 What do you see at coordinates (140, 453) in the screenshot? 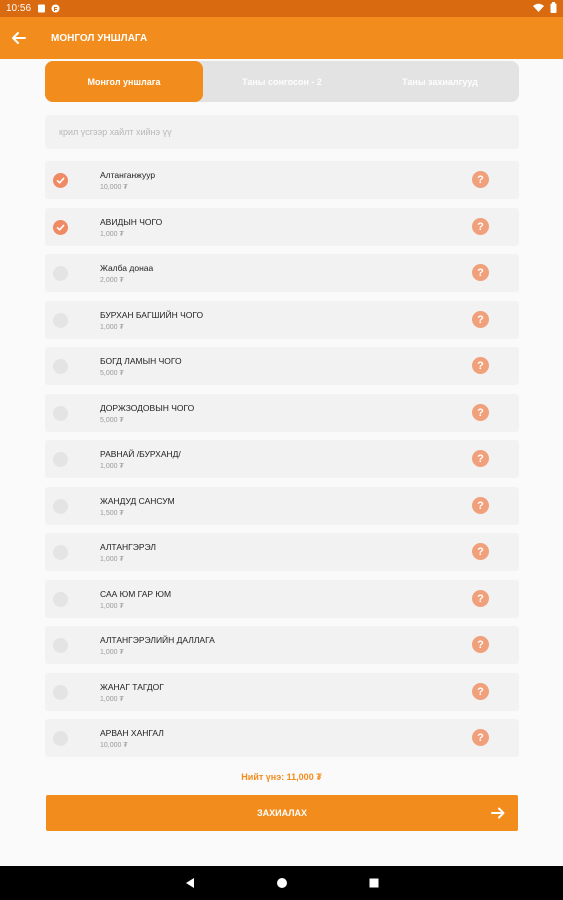
I see `item-name: РАВНАЙ /БУРХАНД/` at bounding box center [140, 453].